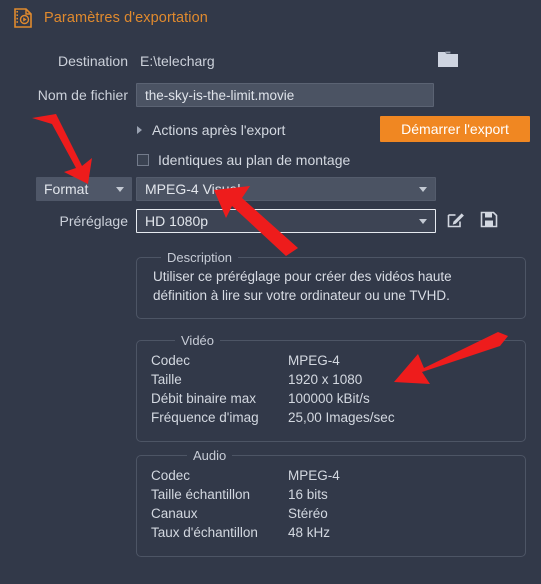 Image resolution: width=541 pixels, height=584 pixels. What do you see at coordinates (23, 17) in the screenshot?
I see `export-video-icon` at bounding box center [23, 17].